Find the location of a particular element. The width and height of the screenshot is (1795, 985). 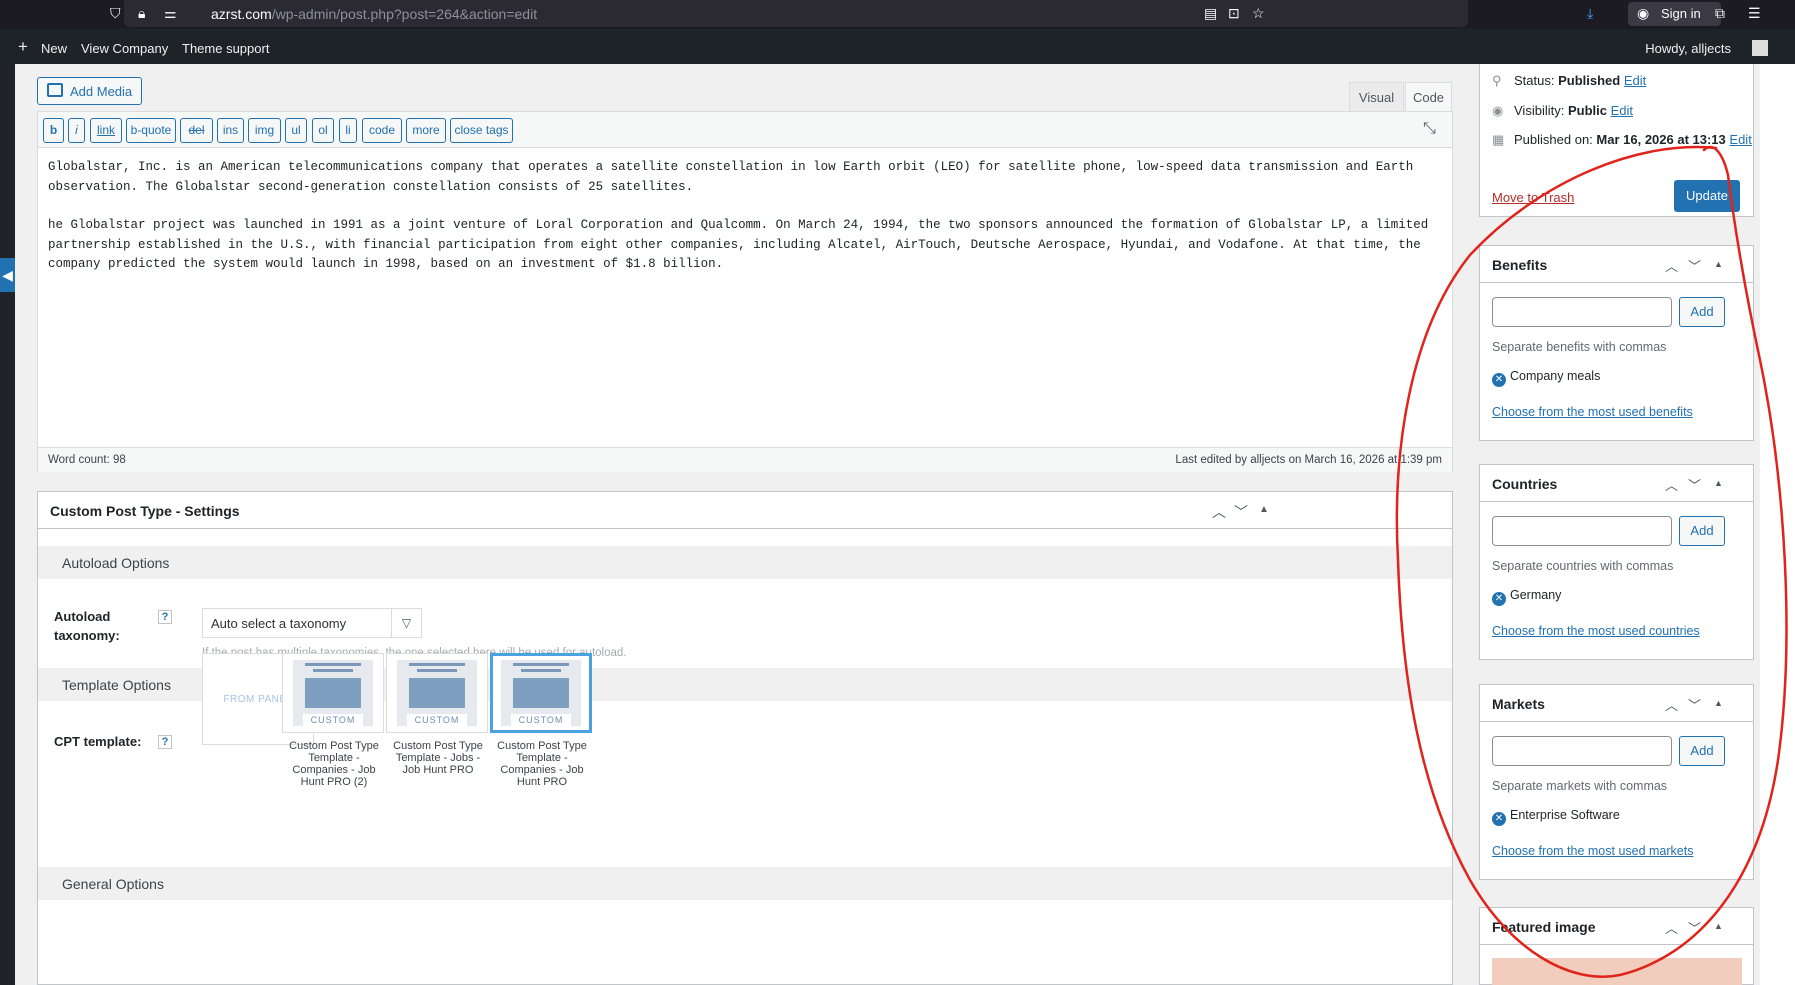

menu-icon: ☰ is located at coordinates (1754, 13).